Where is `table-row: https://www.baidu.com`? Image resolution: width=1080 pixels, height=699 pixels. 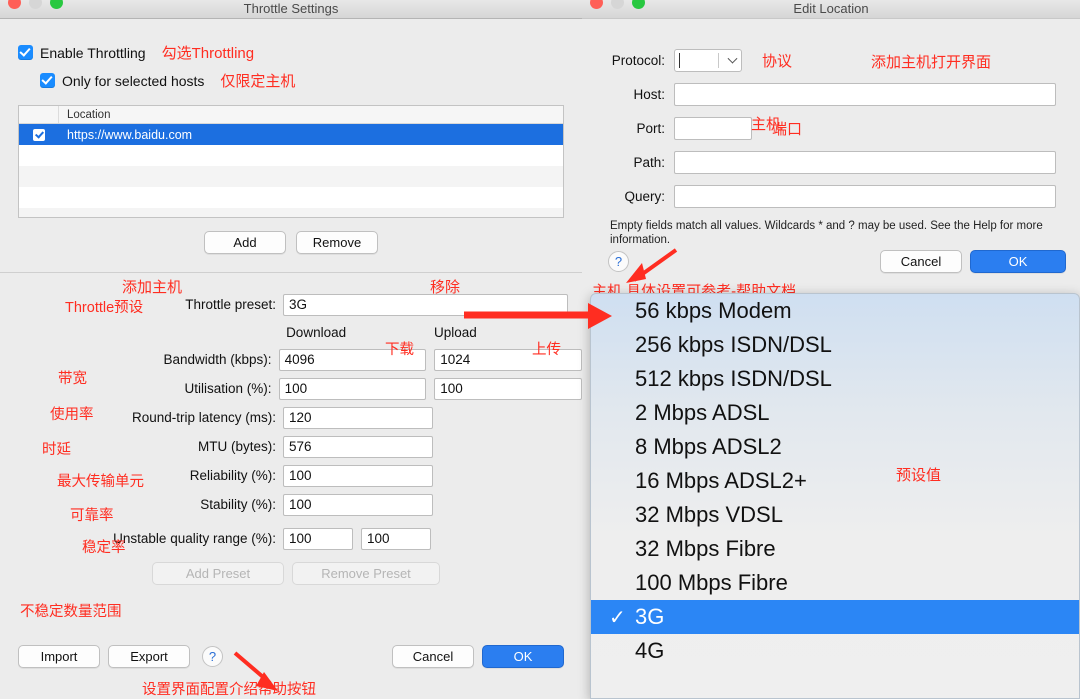 table-row: https://www.baidu.com is located at coordinates (291, 134).